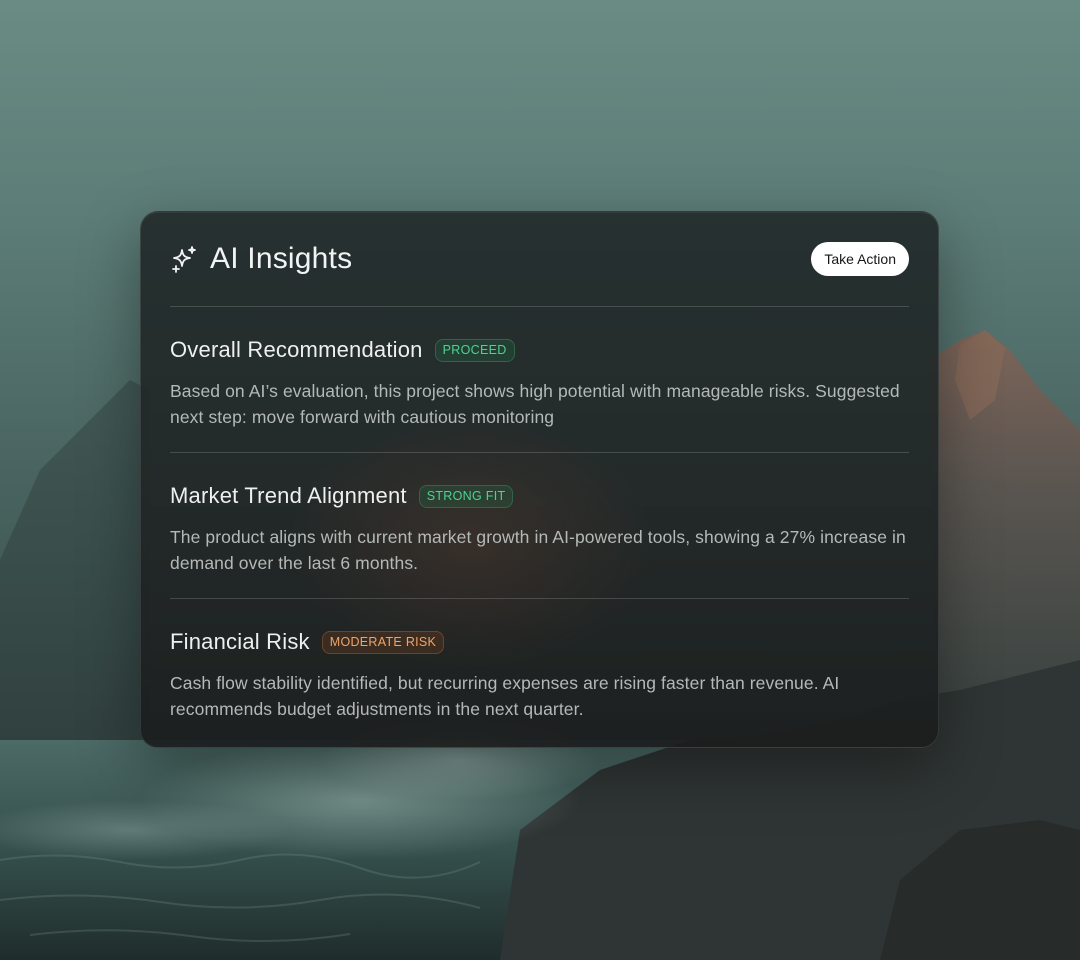 This screenshot has height=960, width=1080. What do you see at coordinates (240, 641) in the screenshot?
I see `section-title: Financial Risk` at bounding box center [240, 641].